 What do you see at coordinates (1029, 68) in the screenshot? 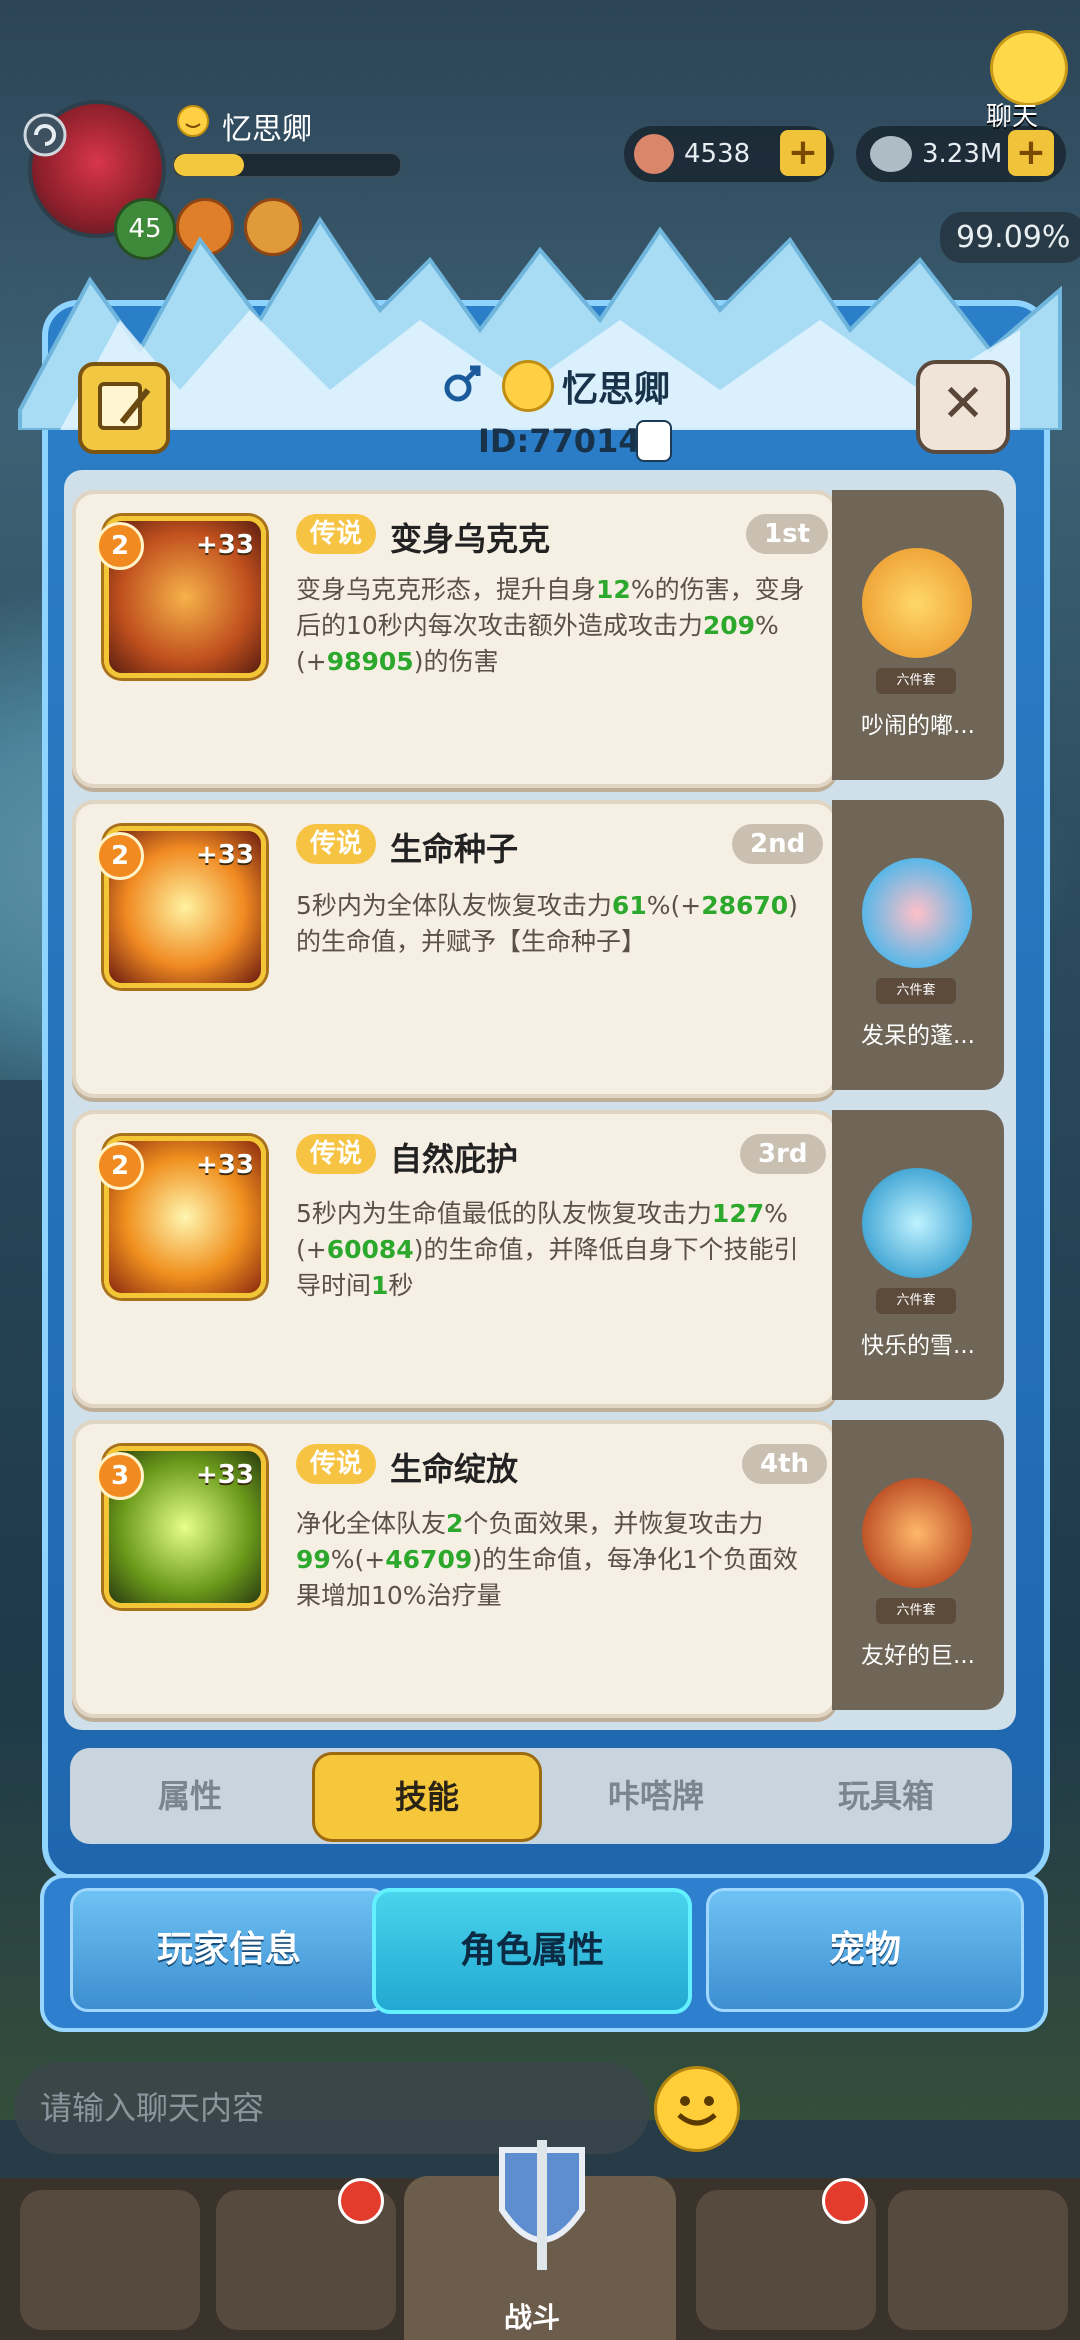
I see `chat-icon` at bounding box center [1029, 68].